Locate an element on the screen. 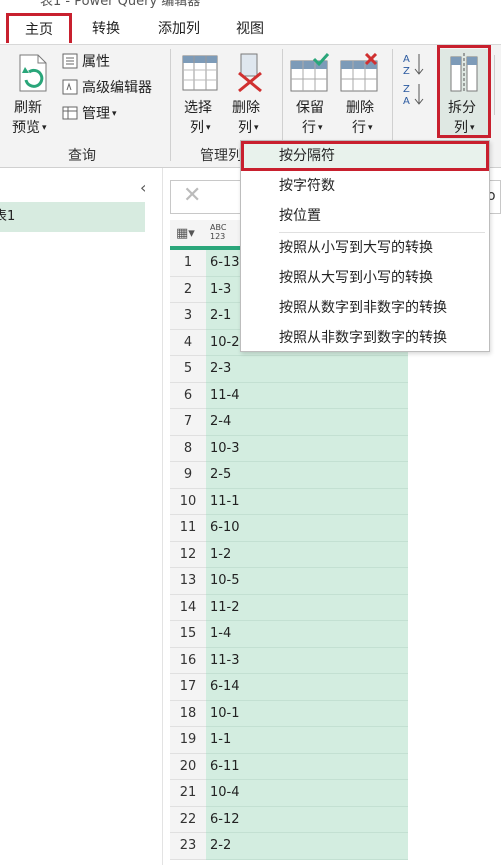 This screenshot has height=865, width=501. table-row: 12 1-2 is located at coordinates (289, 554).